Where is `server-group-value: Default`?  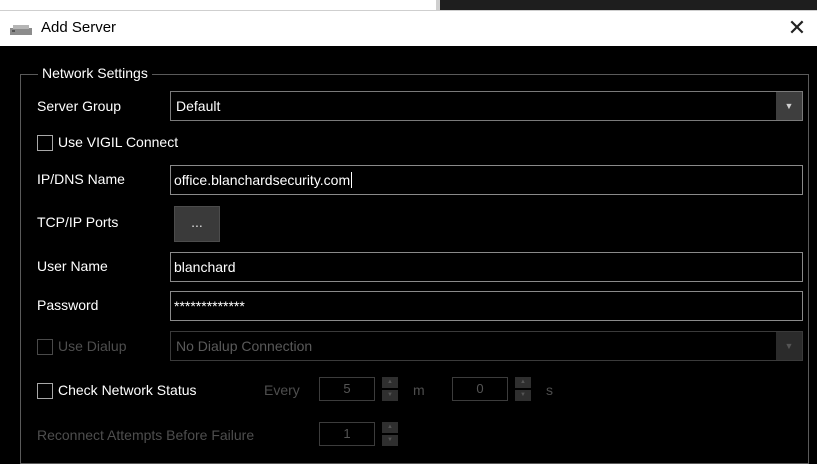 server-group-value: Default is located at coordinates (198, 106).